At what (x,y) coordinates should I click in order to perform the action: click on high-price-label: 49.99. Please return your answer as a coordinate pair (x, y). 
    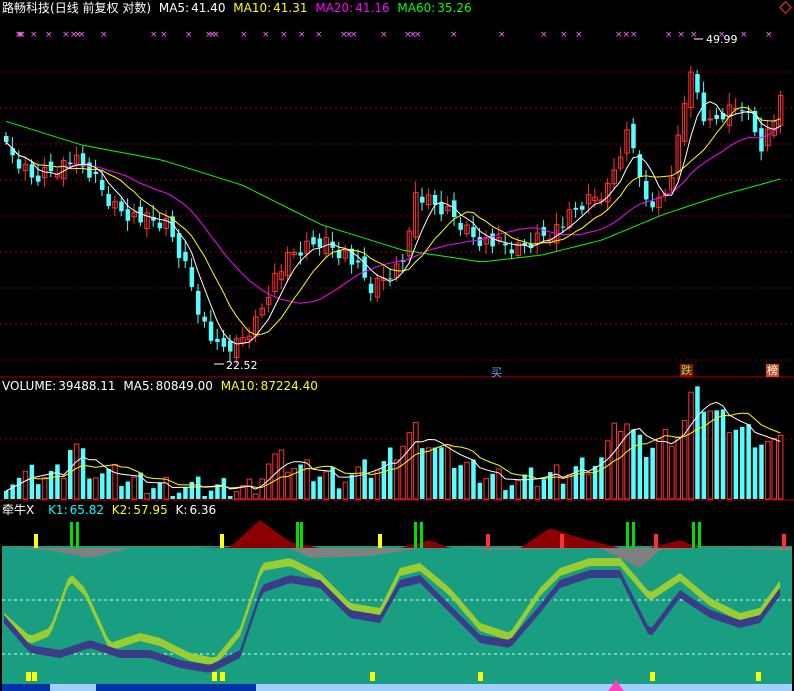
    Looking at the image, I should click on (722, 39).